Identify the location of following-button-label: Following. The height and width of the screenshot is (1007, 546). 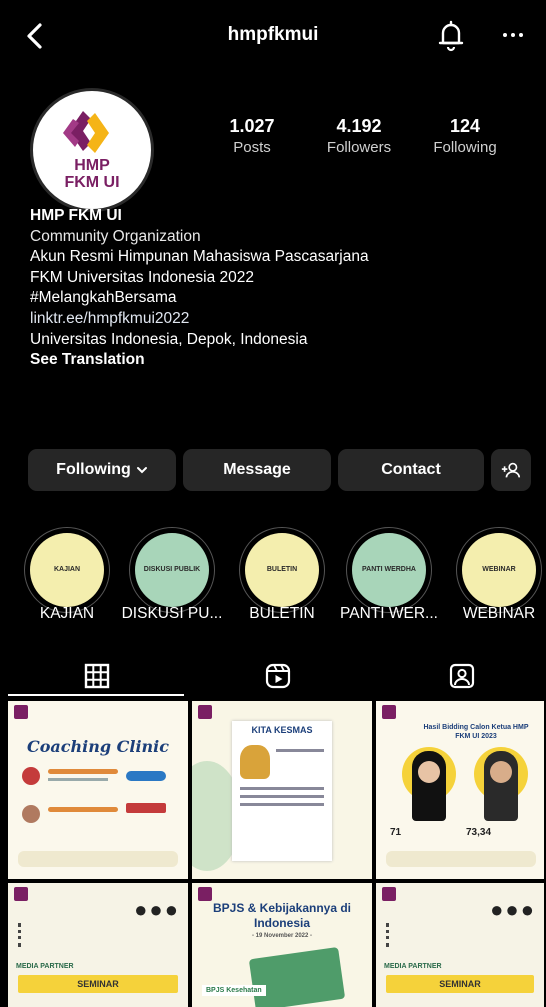
(93, 469).